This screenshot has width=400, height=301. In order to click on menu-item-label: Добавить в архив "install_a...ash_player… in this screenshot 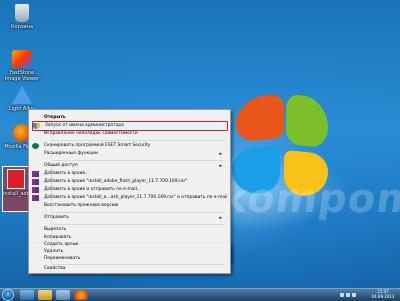, I will do `click(136, 197)`.